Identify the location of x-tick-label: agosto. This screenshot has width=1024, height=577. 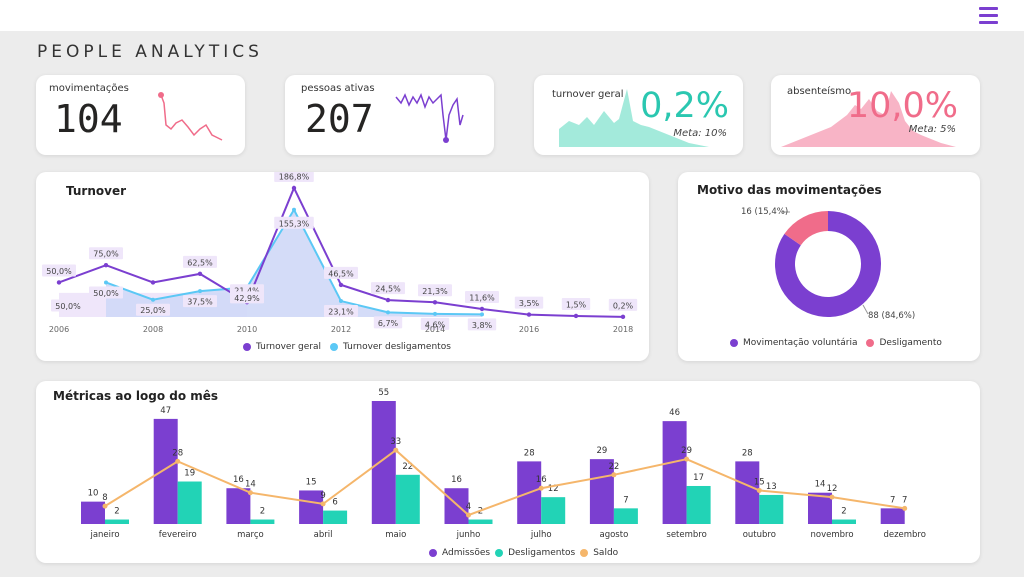
(614, 535).